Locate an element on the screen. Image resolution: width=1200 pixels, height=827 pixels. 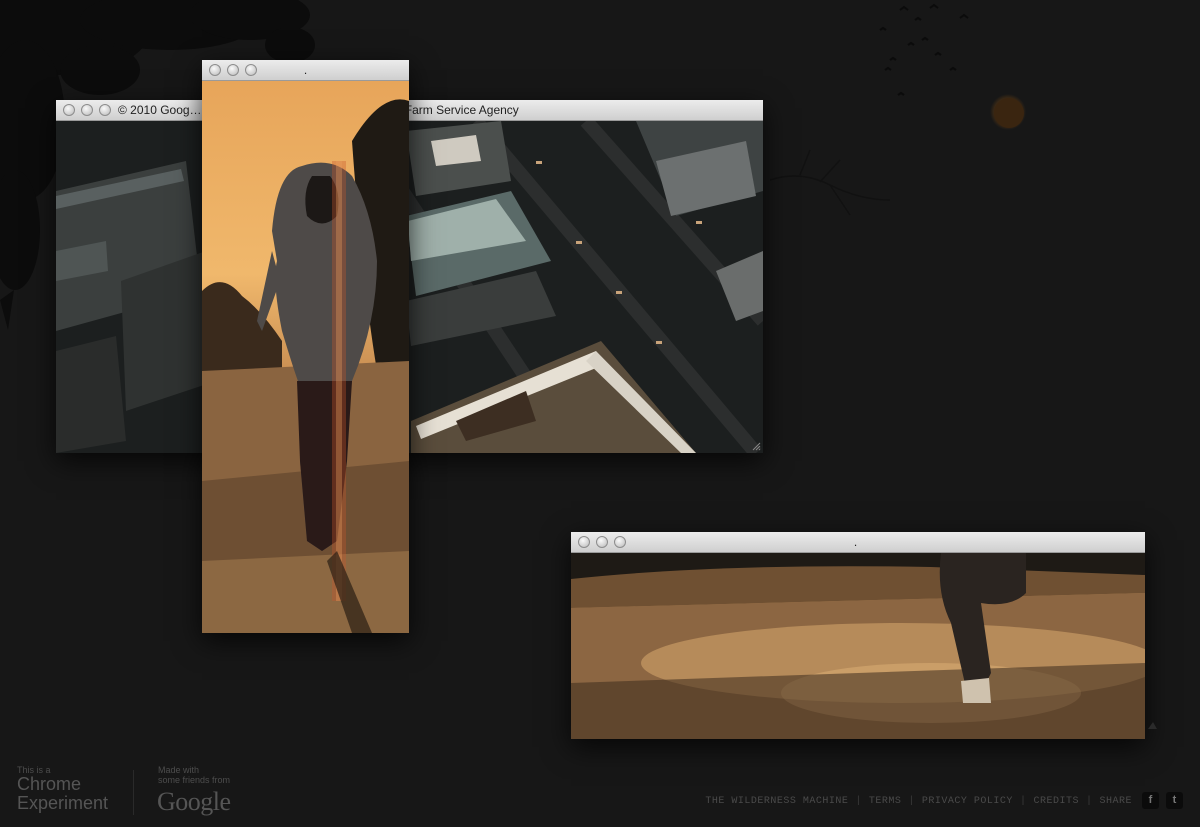
runner-window-titlebar: . is located at coordinates (305, 70).